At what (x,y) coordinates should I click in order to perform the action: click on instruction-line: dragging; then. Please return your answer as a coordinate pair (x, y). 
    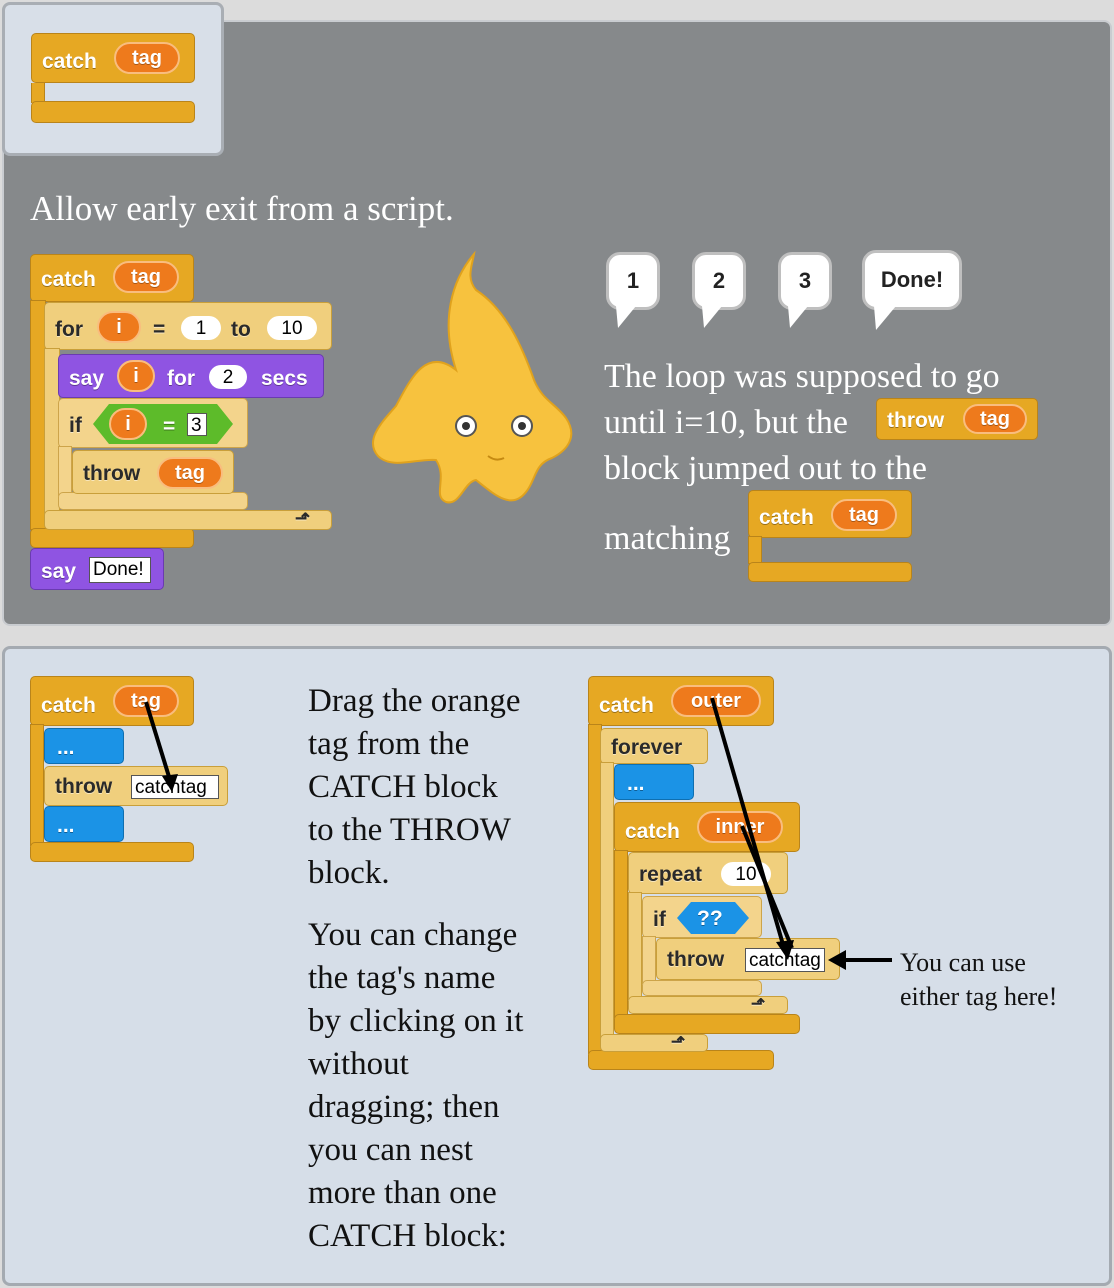
    Looking at the image, I should click on (404, 1107).